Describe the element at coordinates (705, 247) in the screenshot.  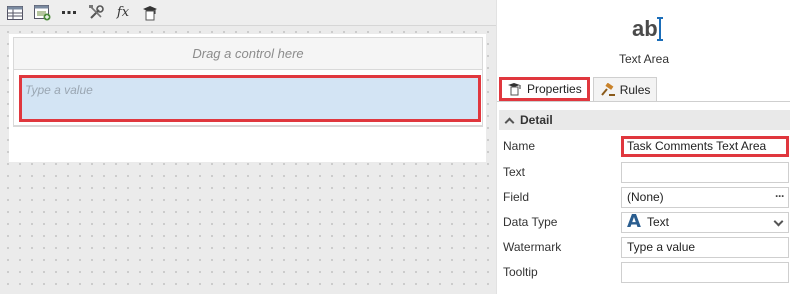
I see `watermark-field: Type a value` at that location.